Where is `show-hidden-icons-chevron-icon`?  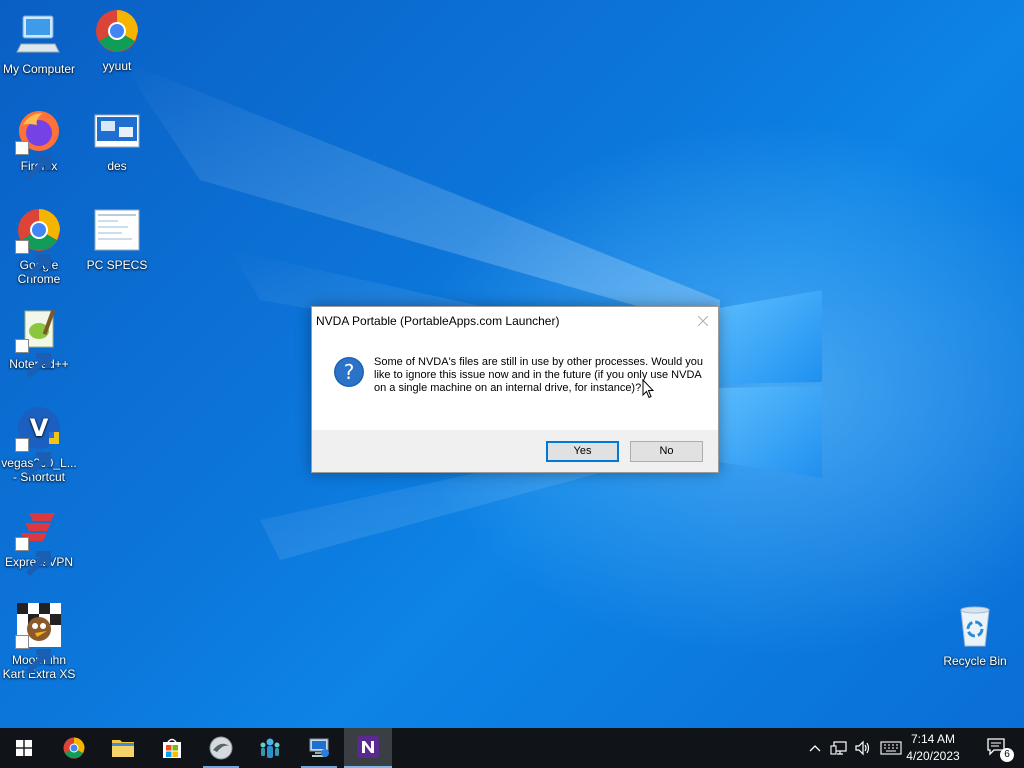
show-hidden-icons-chevron-icon is located at coordinates (815, 748).